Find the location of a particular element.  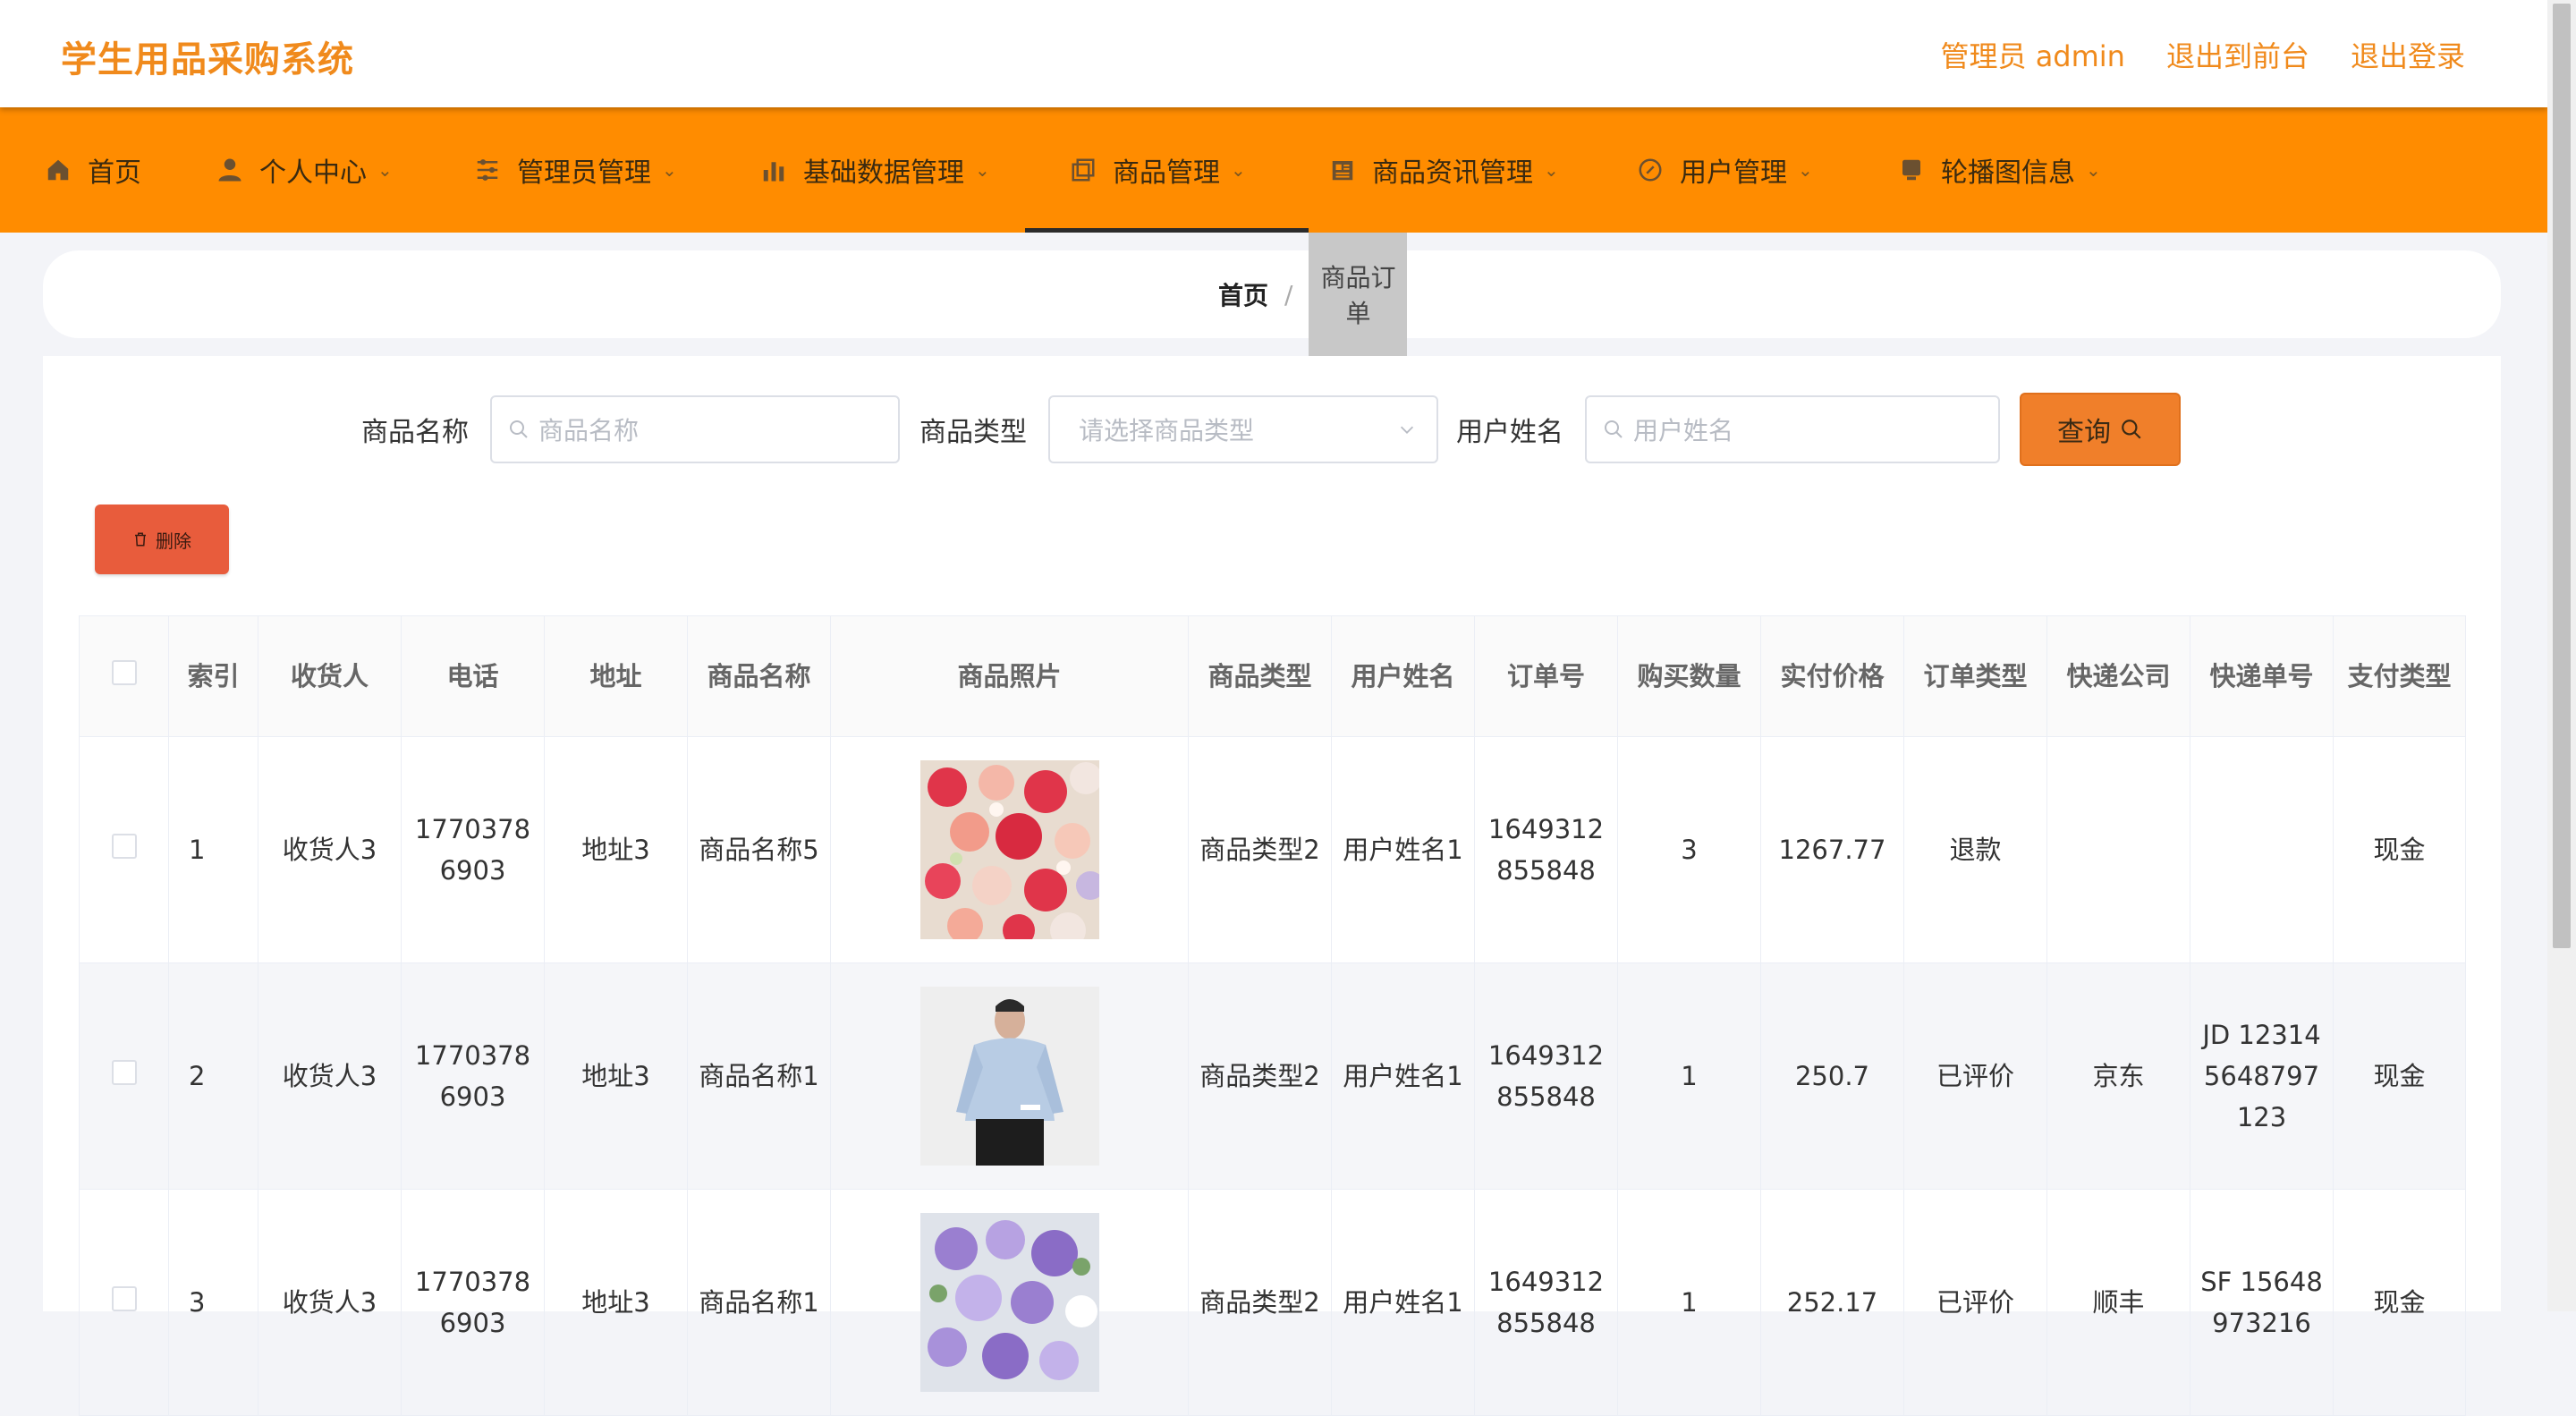

cell-order-no: 1649312855848 is located at coordinates (1546, 1076).